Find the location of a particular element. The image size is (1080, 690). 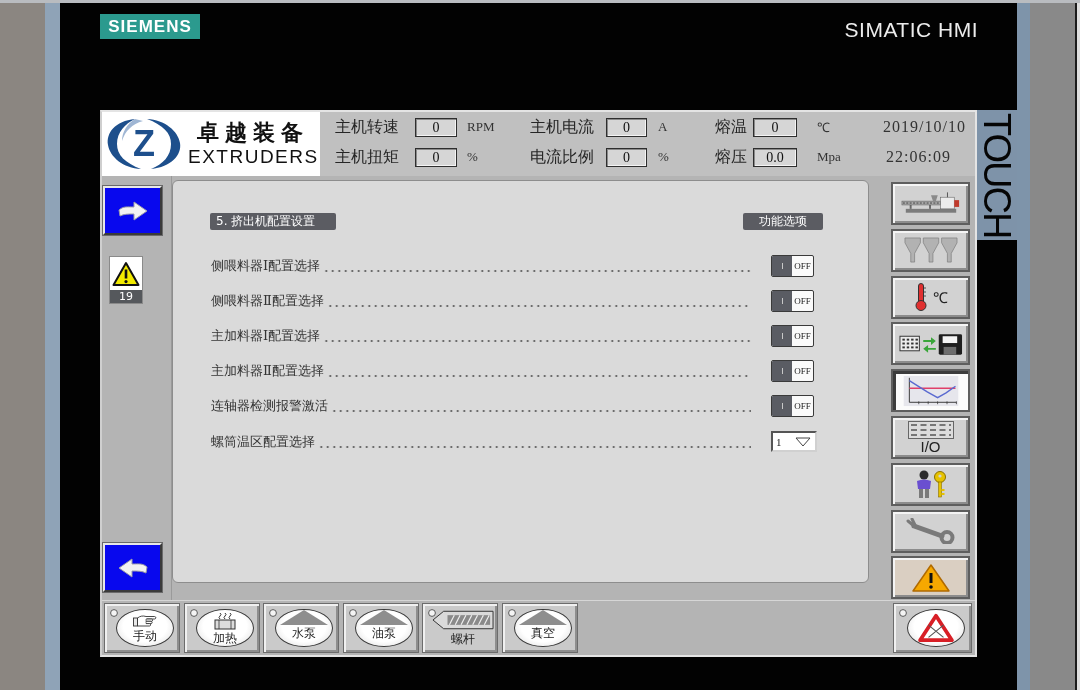

heater-icon is located at coordinates (224, 620).